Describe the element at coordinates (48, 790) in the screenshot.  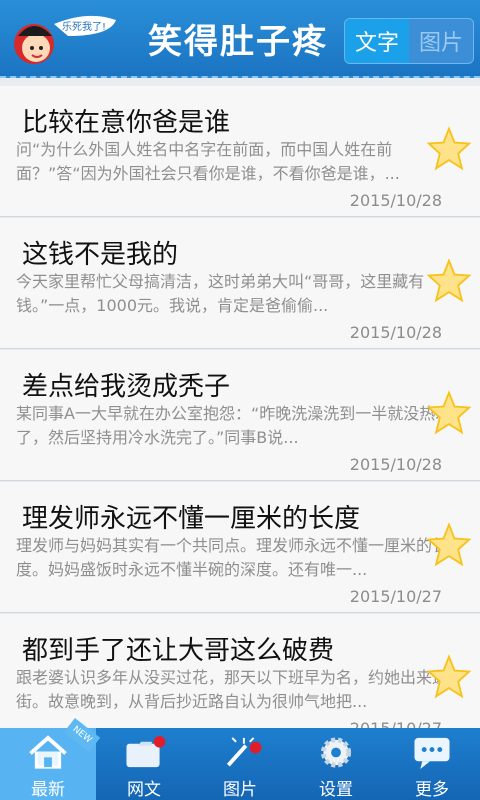
I see `tab-label: 最新` at that location.